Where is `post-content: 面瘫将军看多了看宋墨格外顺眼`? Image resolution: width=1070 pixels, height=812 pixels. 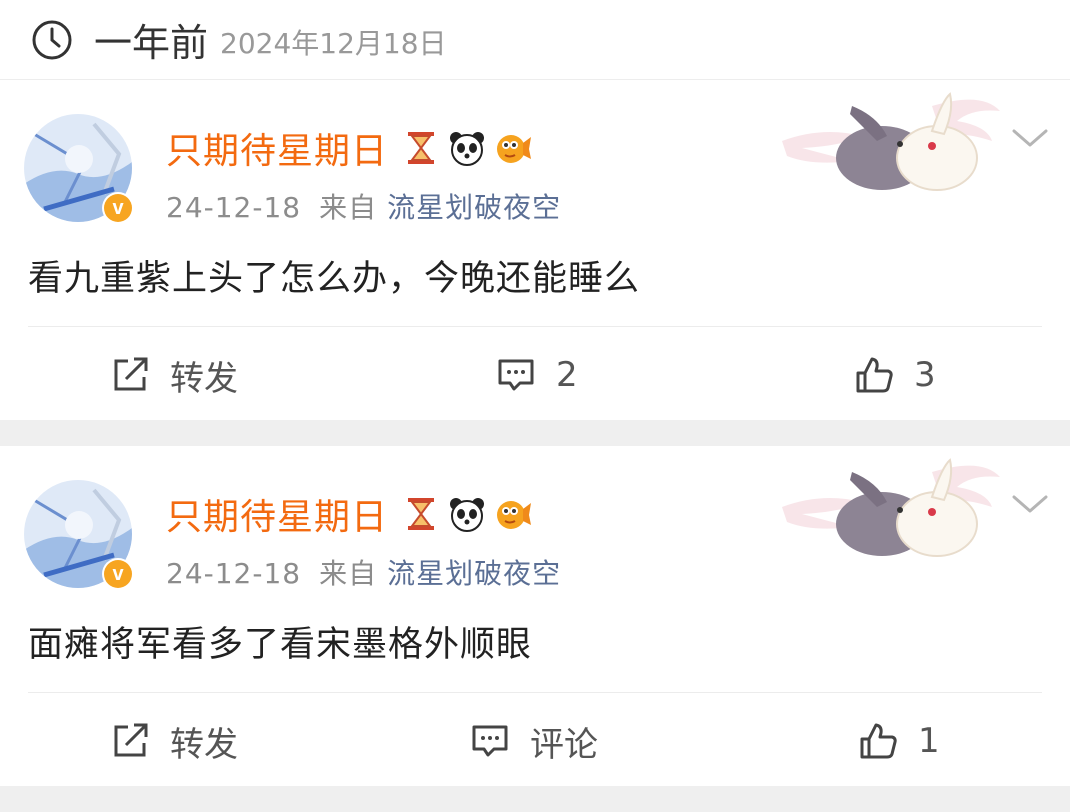
post-content: 面瘫将军看多了看宋墨格外顺眼 is located at coordinates (280, 641).